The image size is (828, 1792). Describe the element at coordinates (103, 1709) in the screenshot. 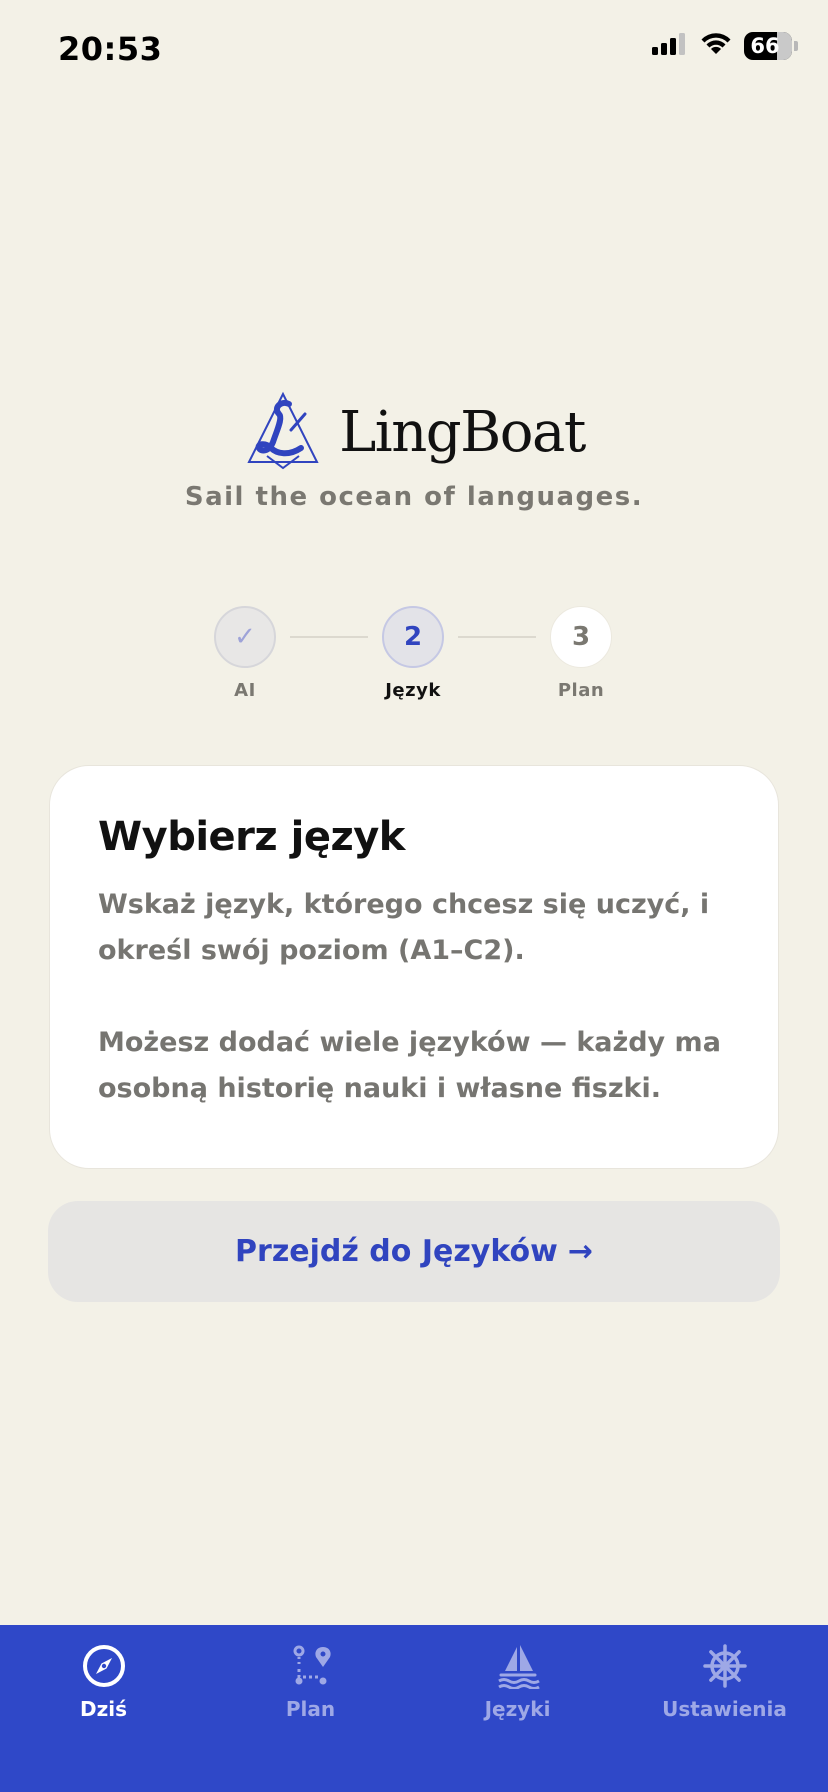

I see `tab-label: Dziś` at that location.